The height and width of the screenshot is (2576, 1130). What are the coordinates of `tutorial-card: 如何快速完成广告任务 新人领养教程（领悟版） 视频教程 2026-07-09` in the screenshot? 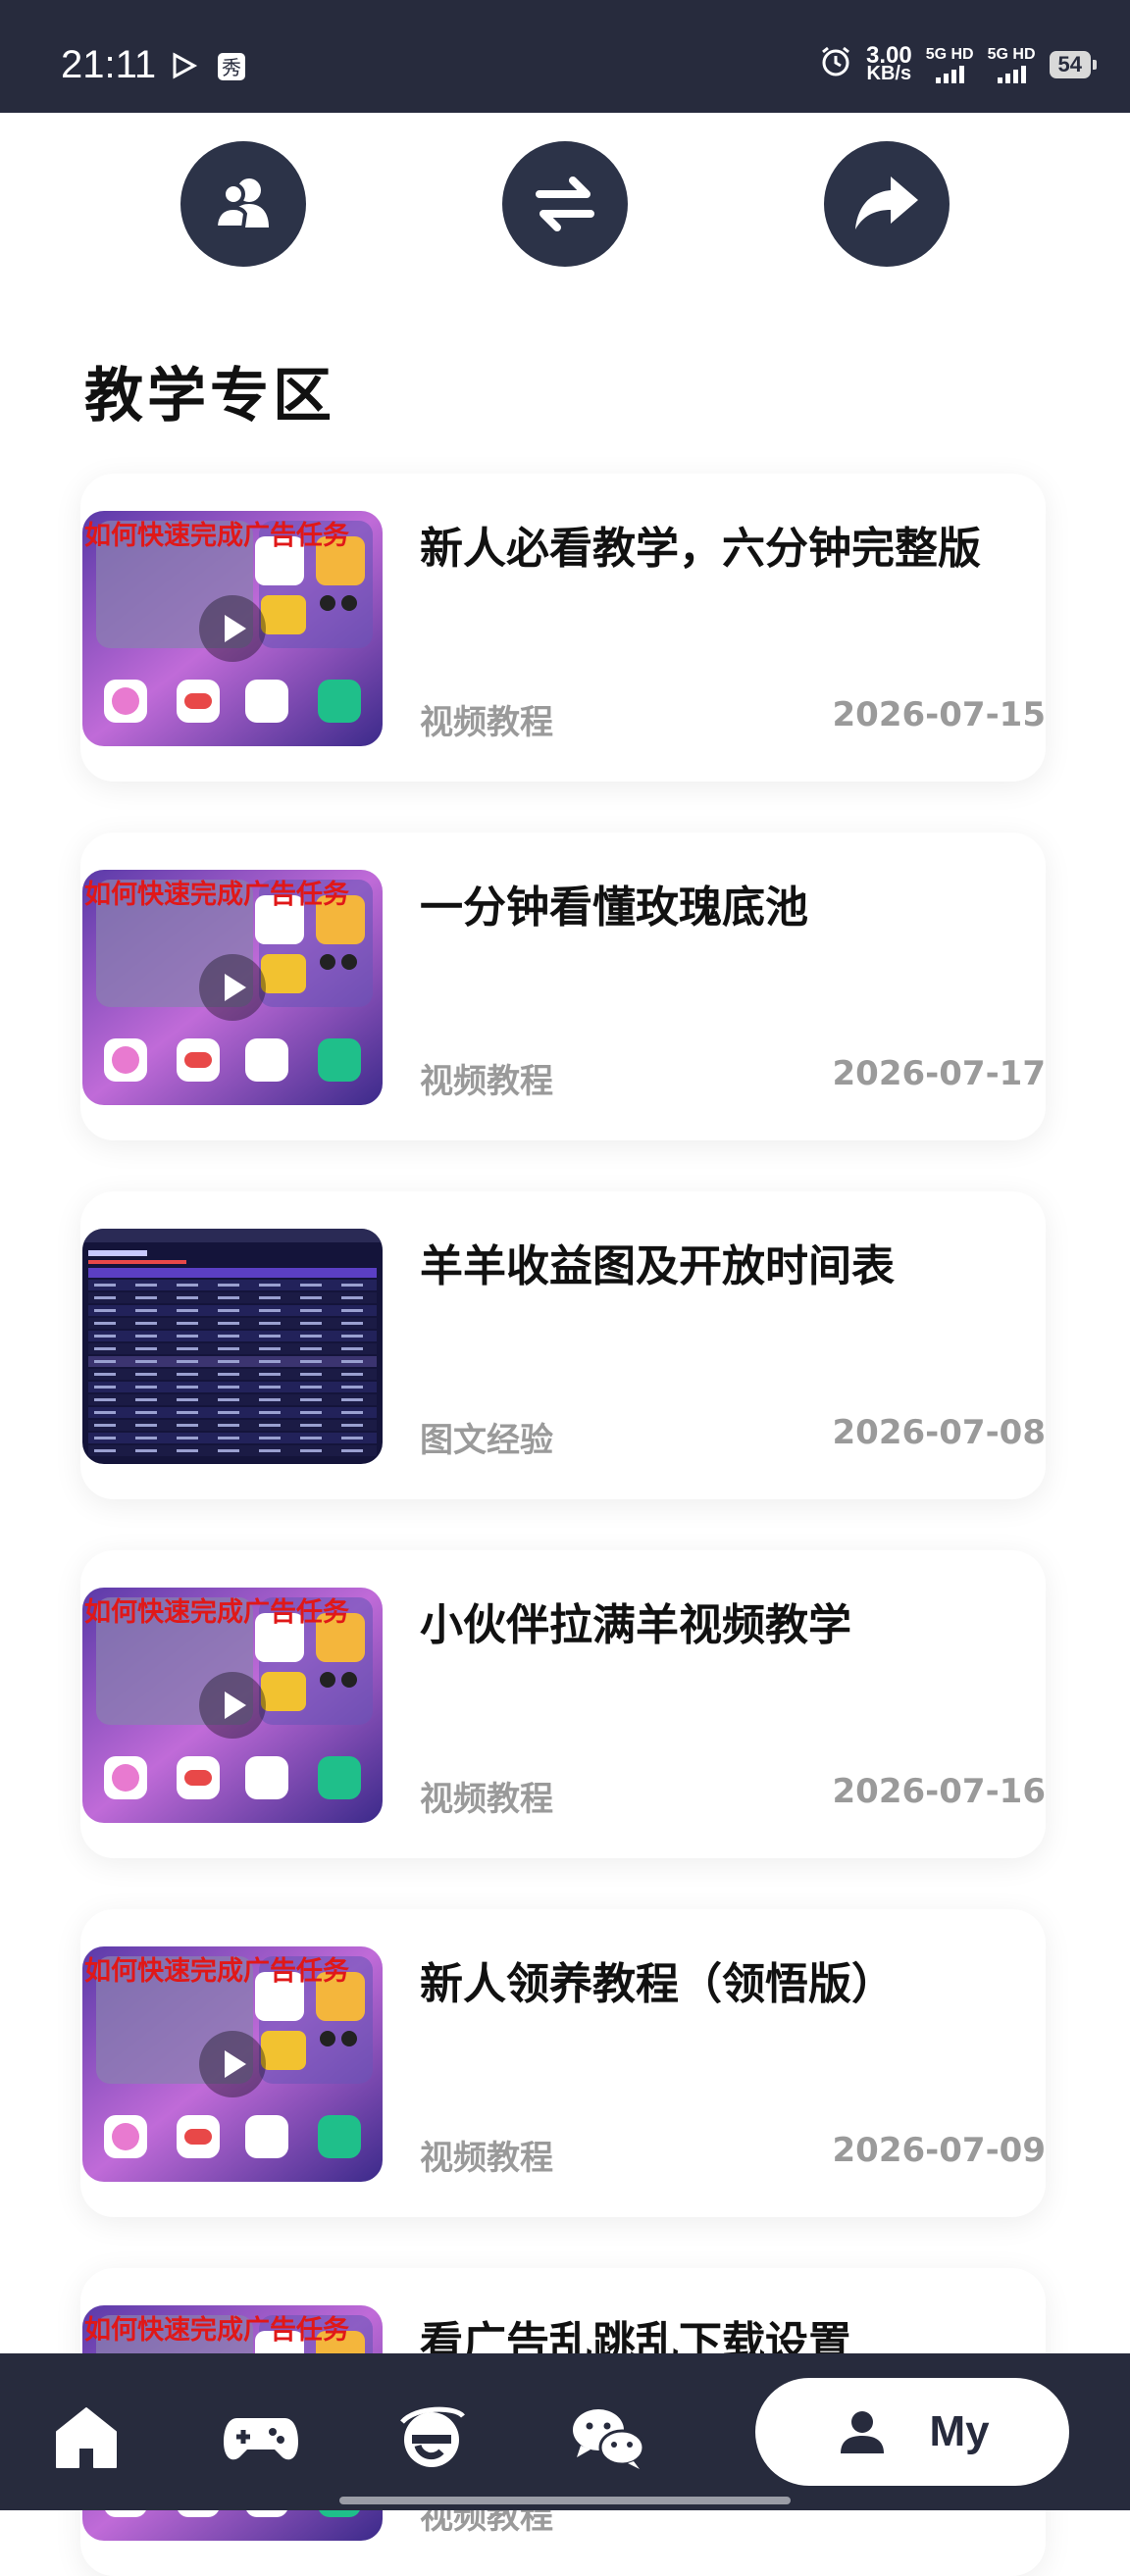 It's located at (563, 2063).